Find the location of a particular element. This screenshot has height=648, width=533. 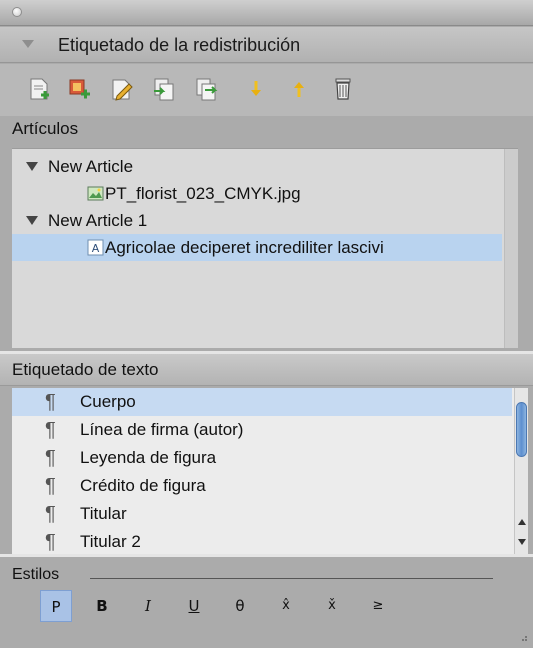

tree-item-new-article-1: New Article 1 is located at coordinates (257, 220).